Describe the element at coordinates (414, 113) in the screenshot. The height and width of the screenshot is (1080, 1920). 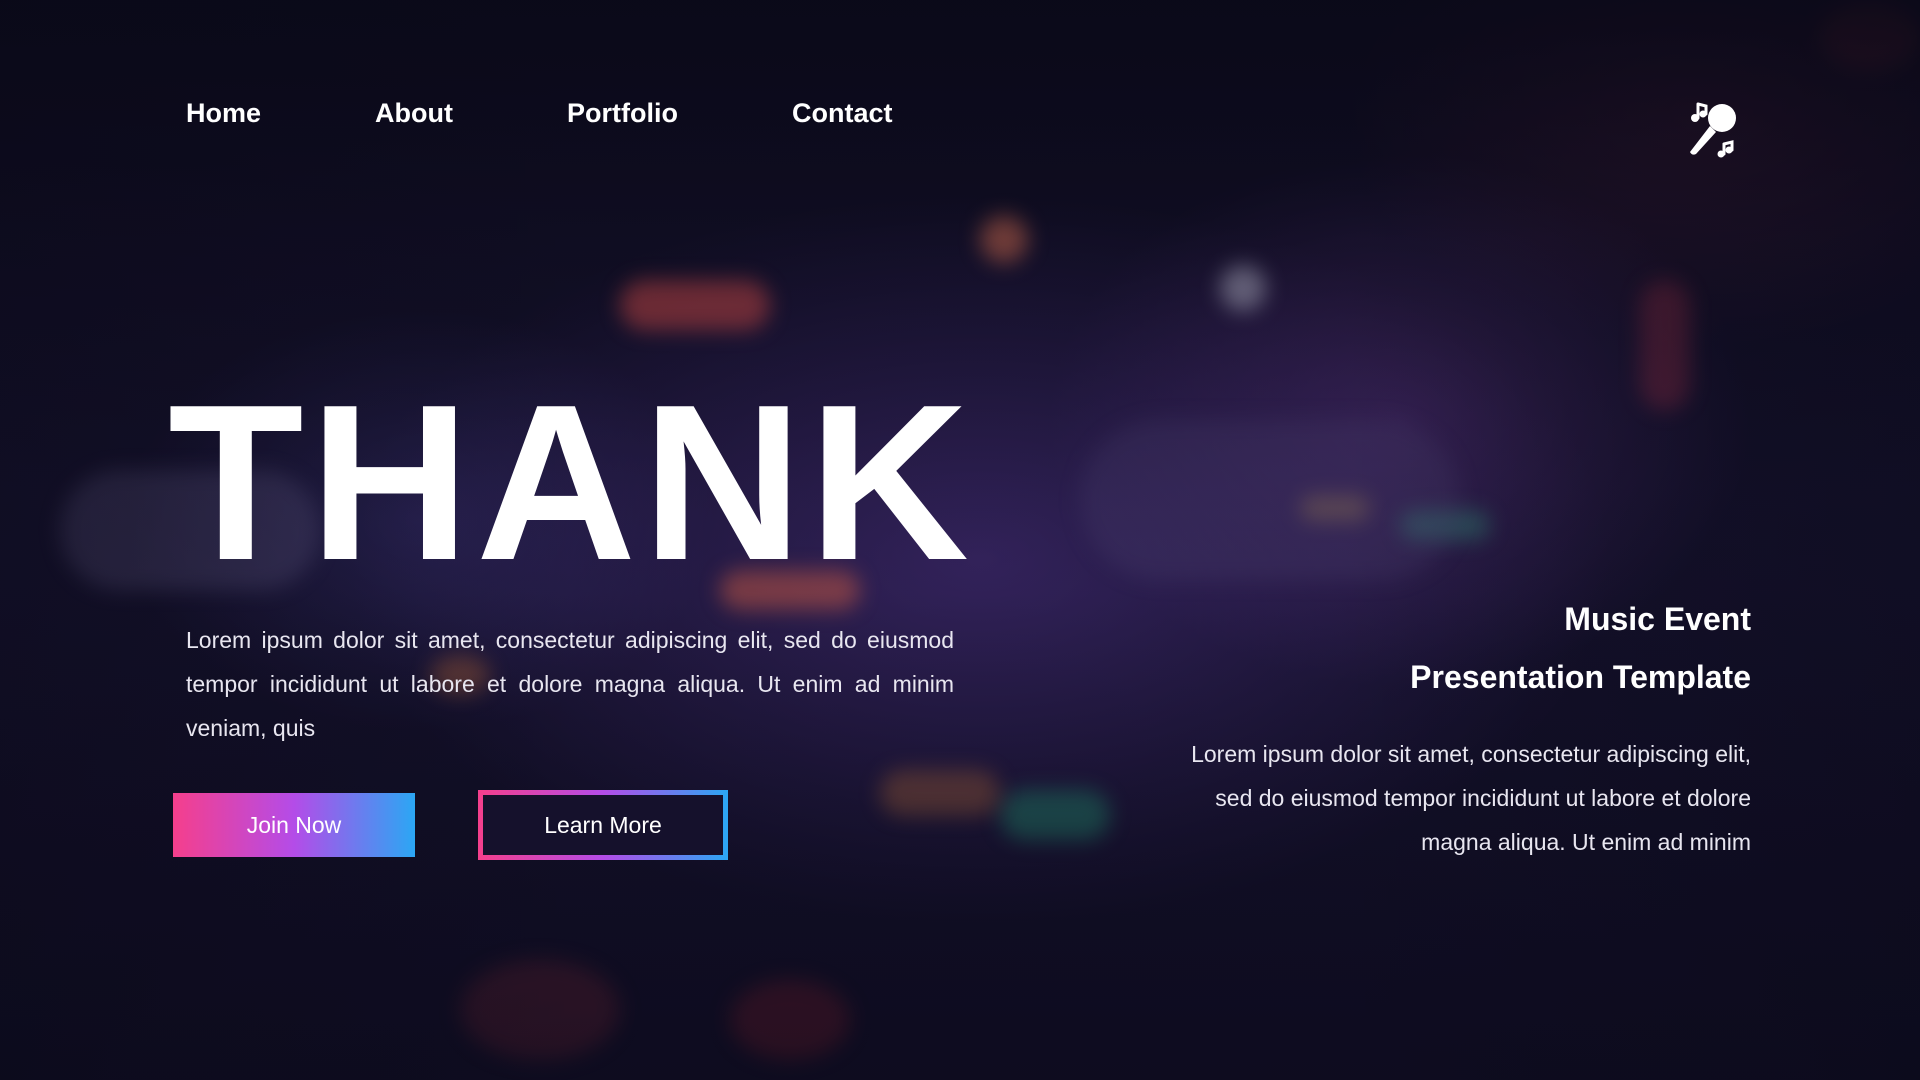
I see `nav-item-about: About` at that location.